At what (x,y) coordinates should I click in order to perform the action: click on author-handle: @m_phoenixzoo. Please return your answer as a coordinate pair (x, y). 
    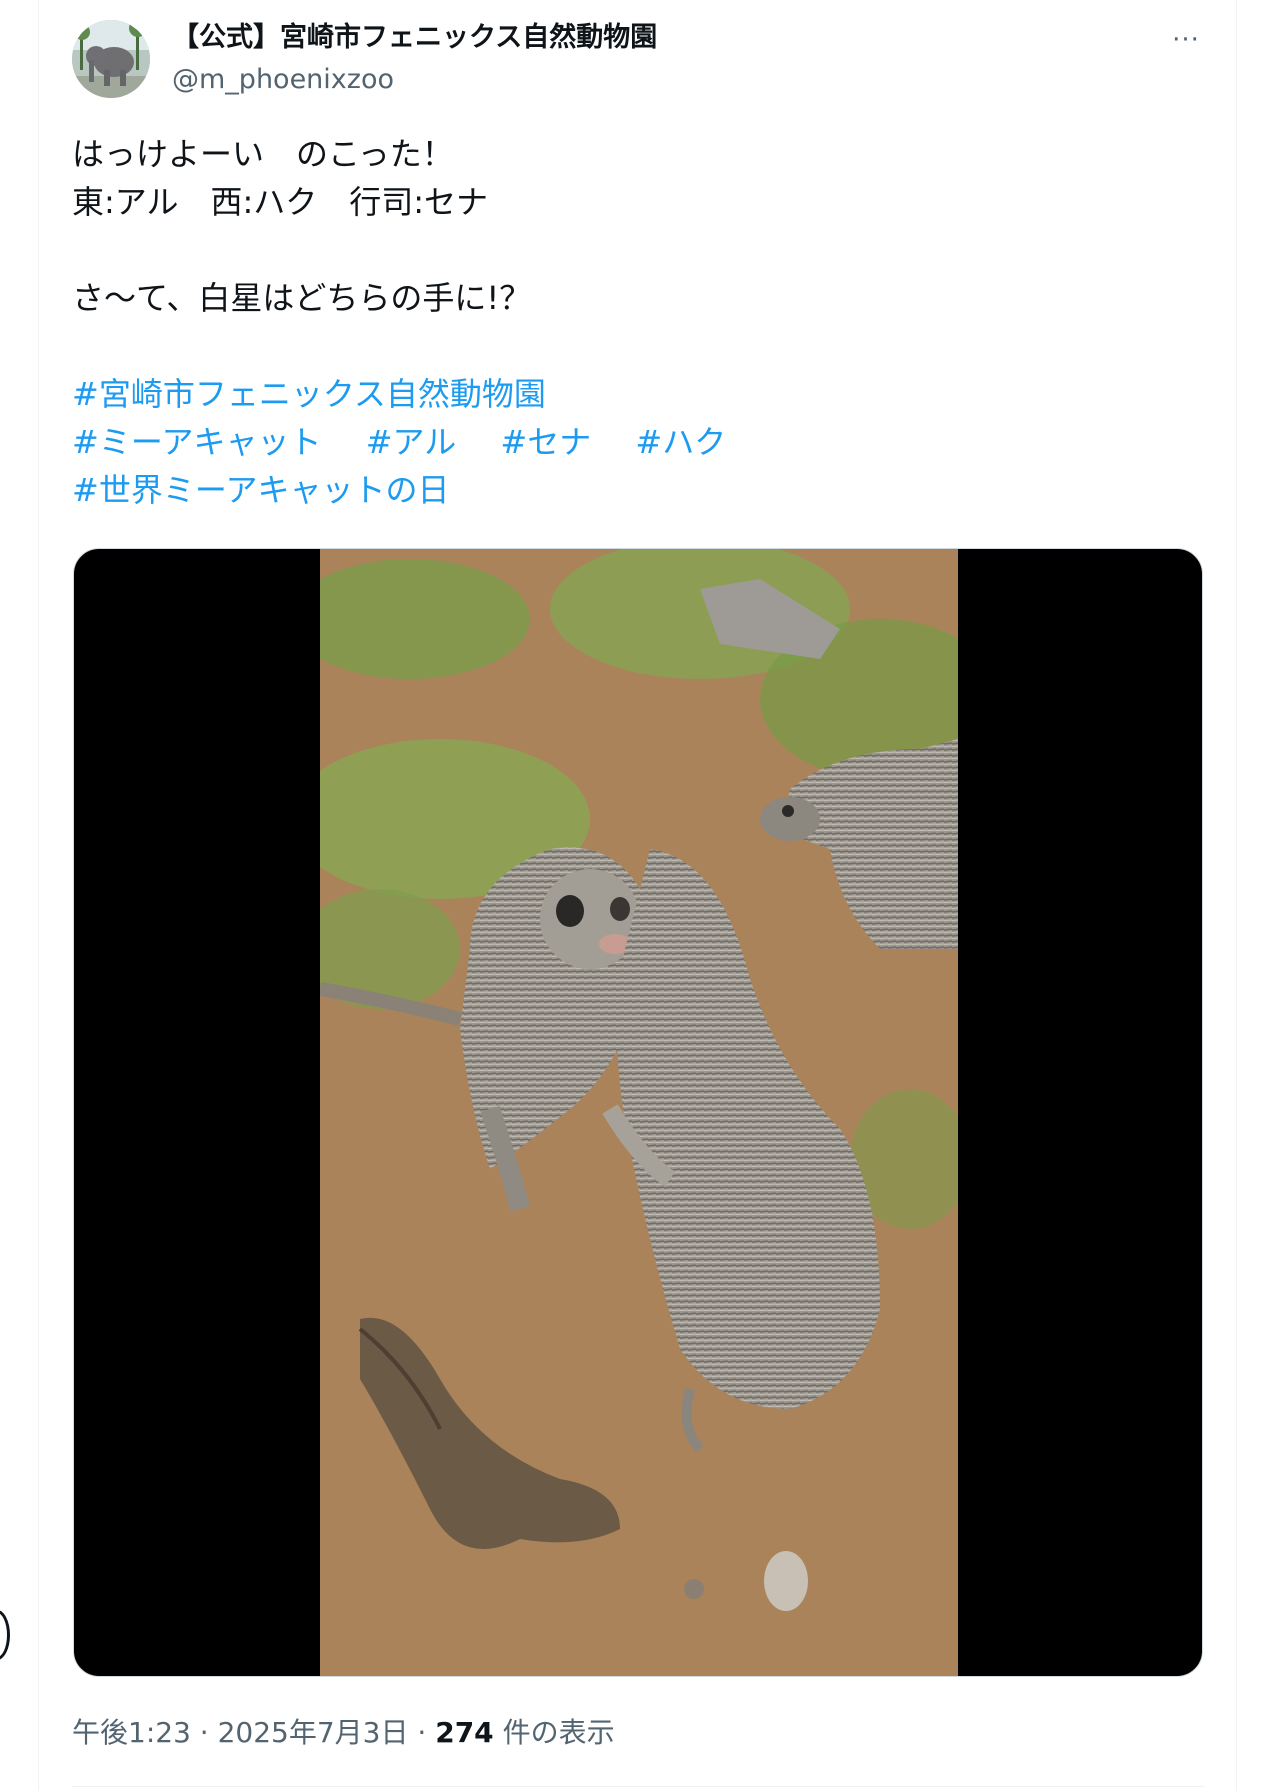
    Looking at the image, I should click on (283, 80).